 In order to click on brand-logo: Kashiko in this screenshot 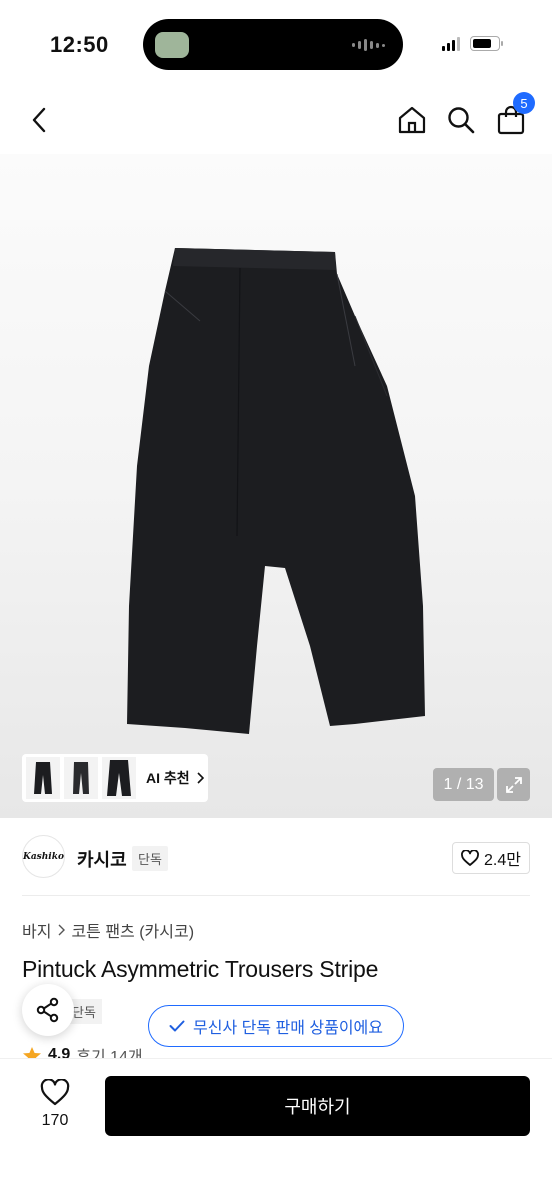, I will do `click(43, 856)`.